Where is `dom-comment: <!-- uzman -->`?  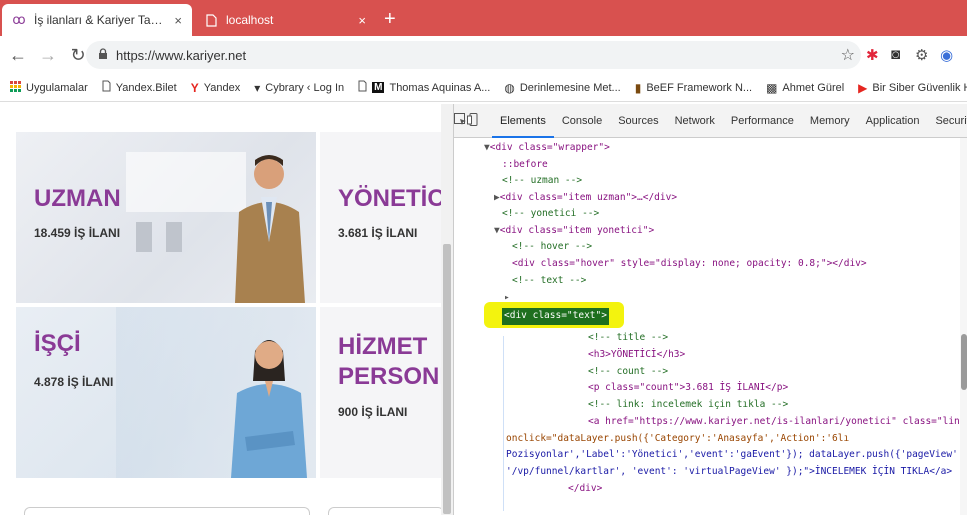 dom-comment: <!-- uzman --> is located at coordinates (542, 181).